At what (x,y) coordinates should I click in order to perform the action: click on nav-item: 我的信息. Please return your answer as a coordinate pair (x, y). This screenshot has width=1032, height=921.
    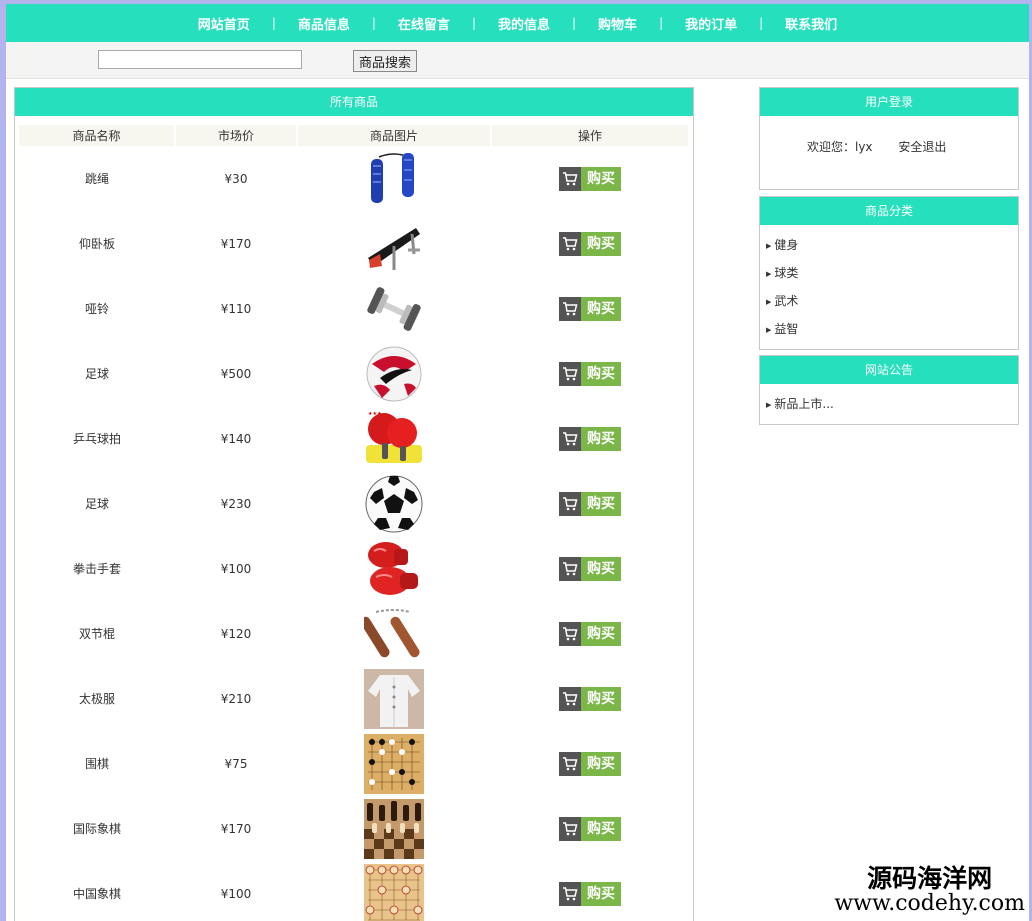
    Looking at the image, I should click on (524, 23).